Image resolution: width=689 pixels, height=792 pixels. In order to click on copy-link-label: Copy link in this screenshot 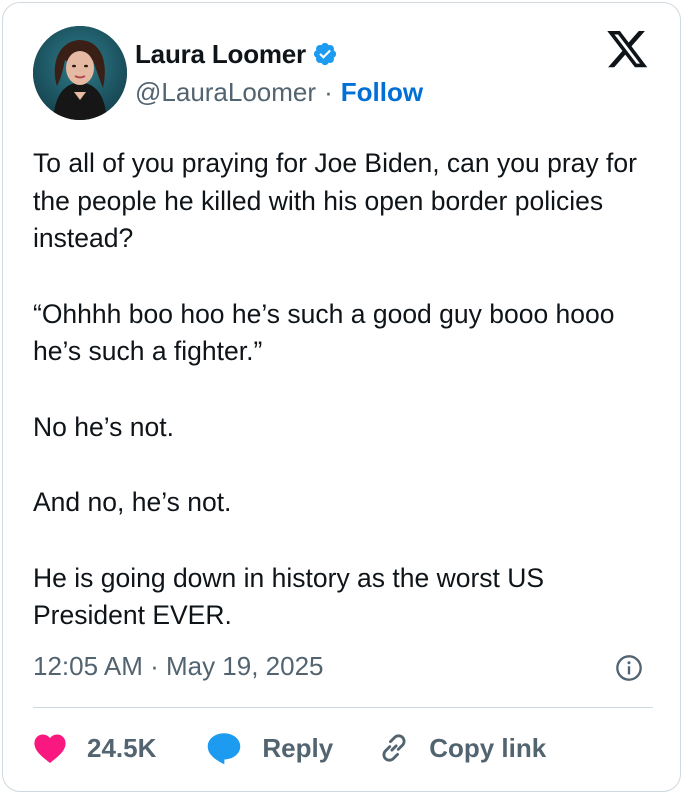, I will do `click(488, 747)`.